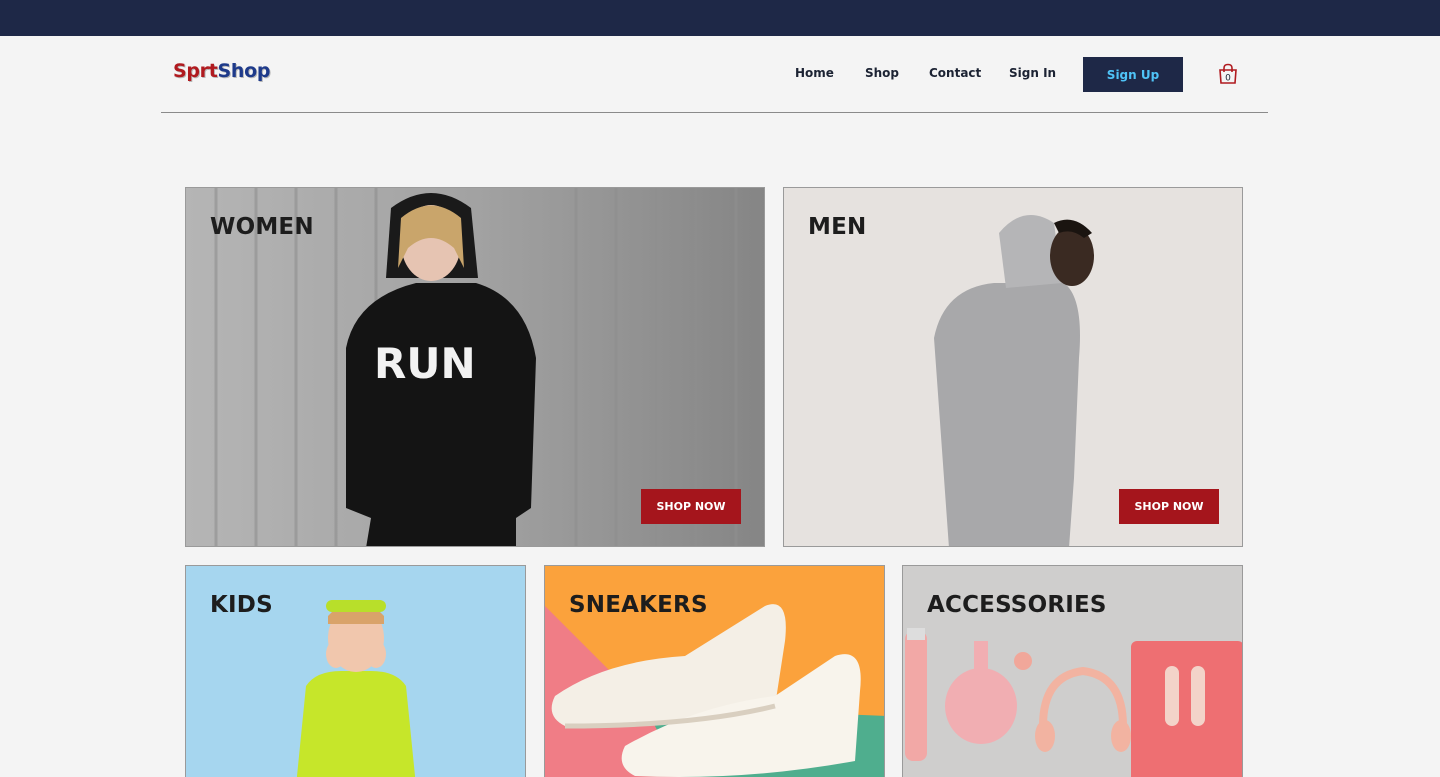 The image size is (1440, 777). What do you see at coordinates (1072, 671) in the screenshot?
I see `category-card-accessories: ACCESSORIES` at bounding box center [1072, 671].